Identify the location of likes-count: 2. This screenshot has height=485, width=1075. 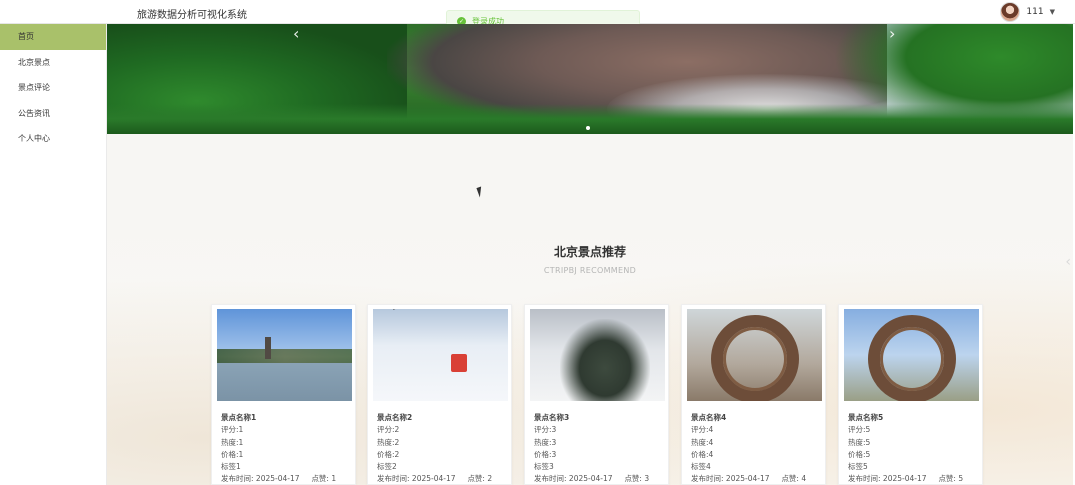
(490, 479).